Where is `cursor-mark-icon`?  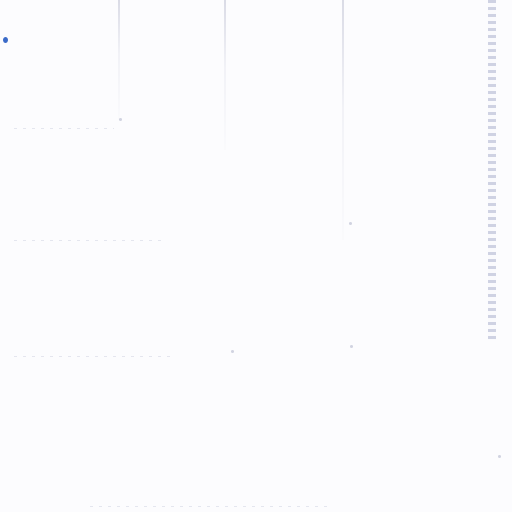
cursor-mark-icon is located at coordinates (5, 40).